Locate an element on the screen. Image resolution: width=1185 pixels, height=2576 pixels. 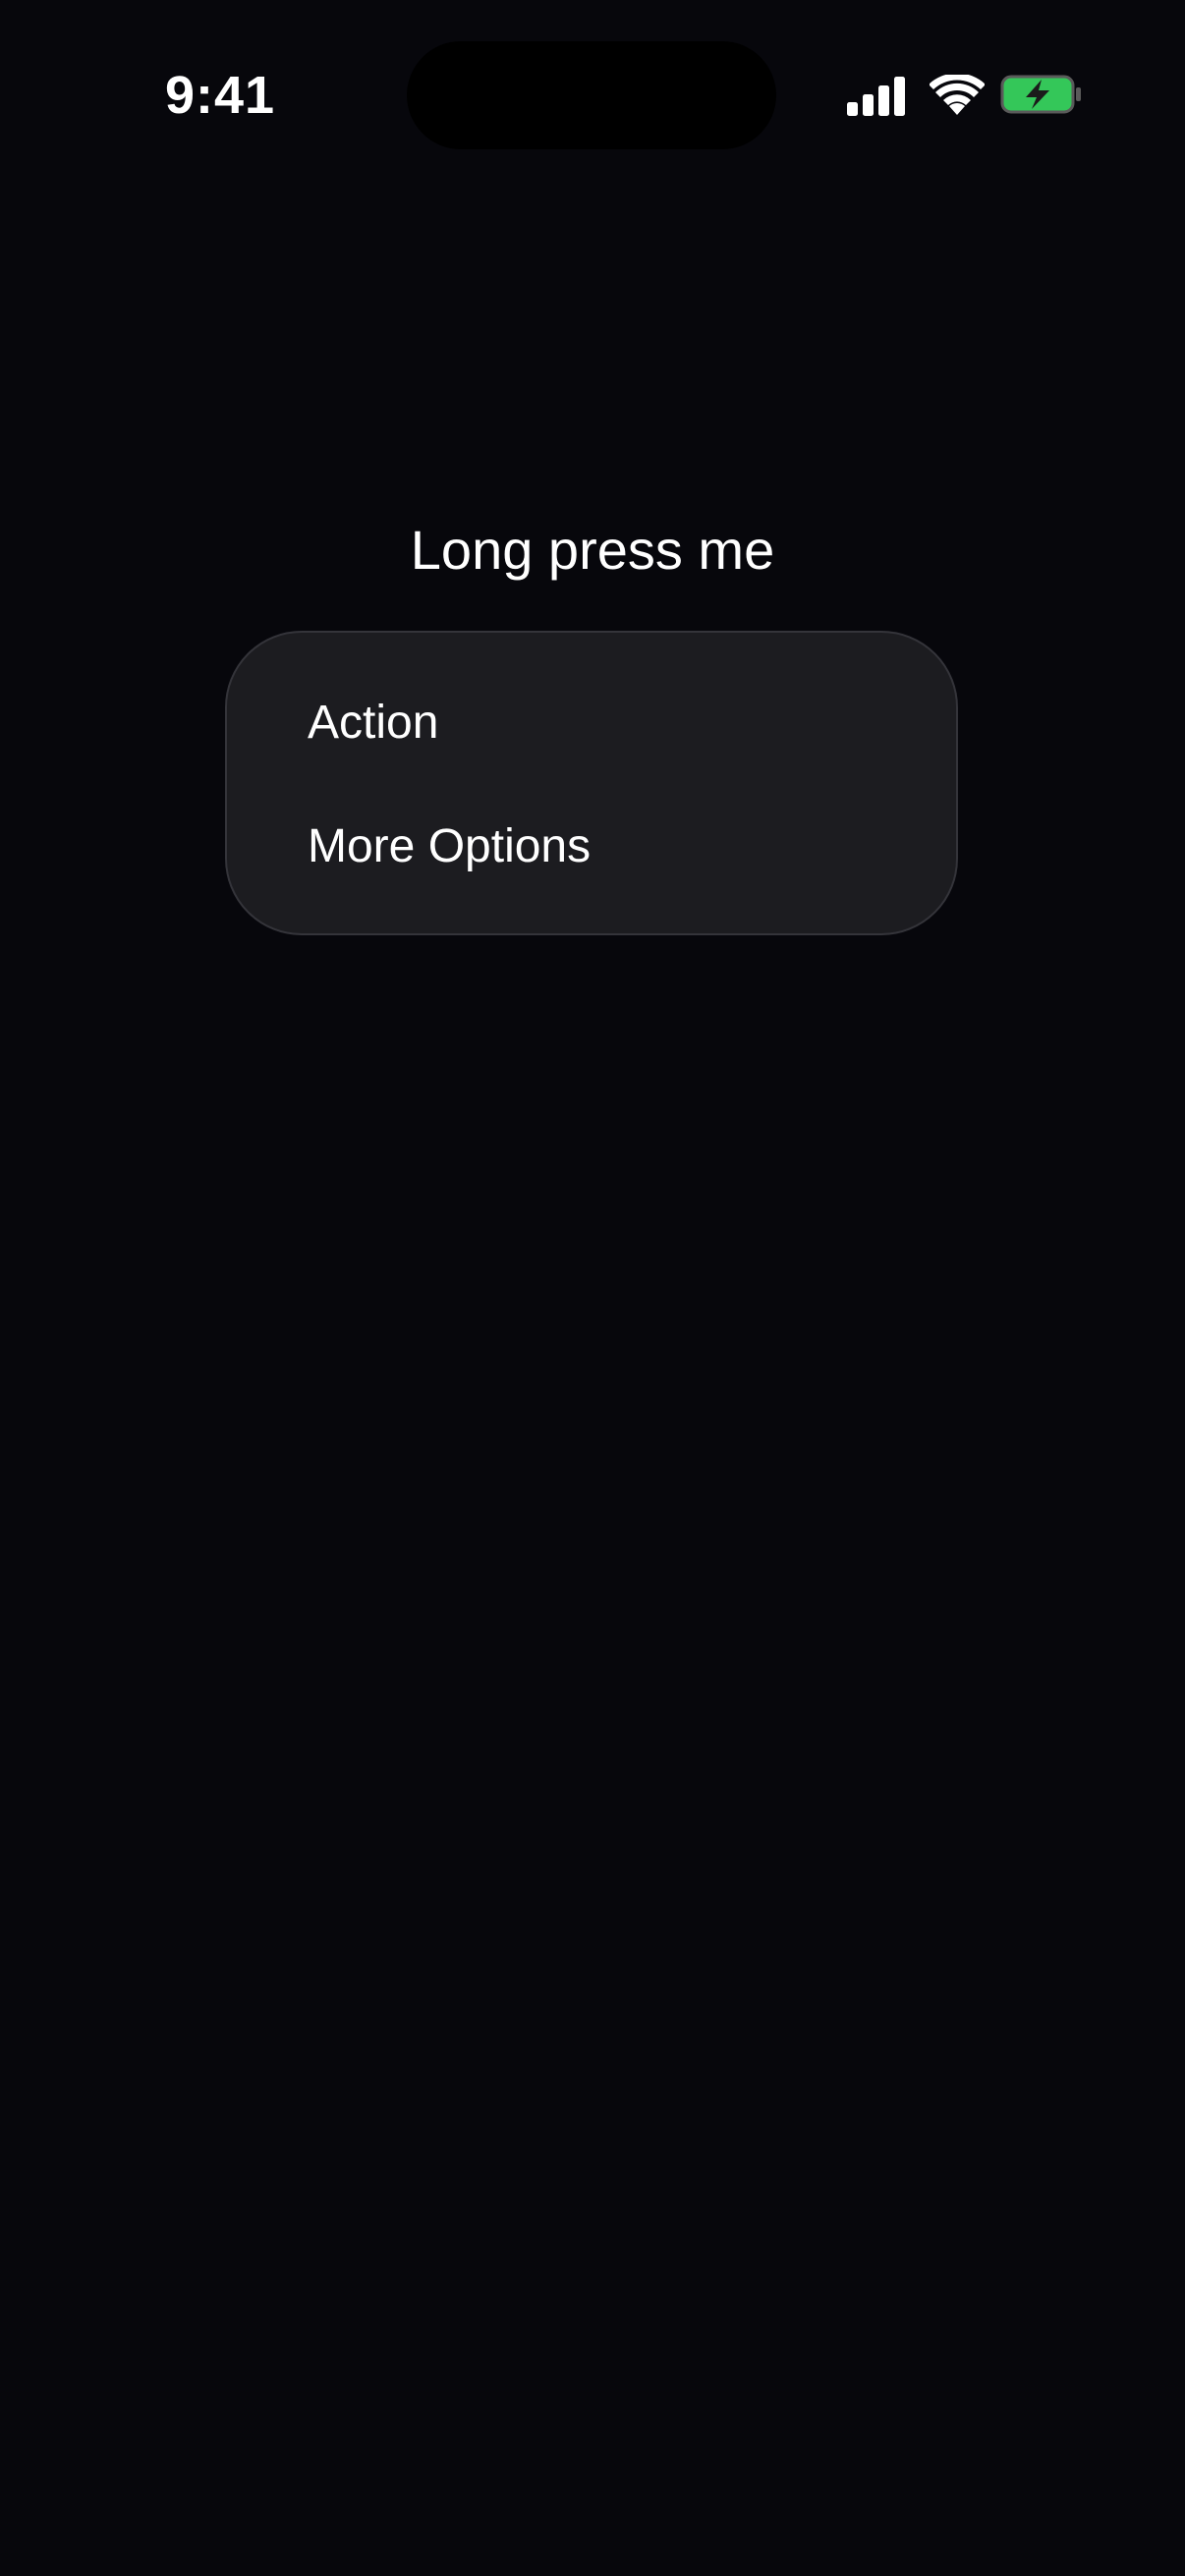
cellular-signal-icon is located at coordinates (876, 96).